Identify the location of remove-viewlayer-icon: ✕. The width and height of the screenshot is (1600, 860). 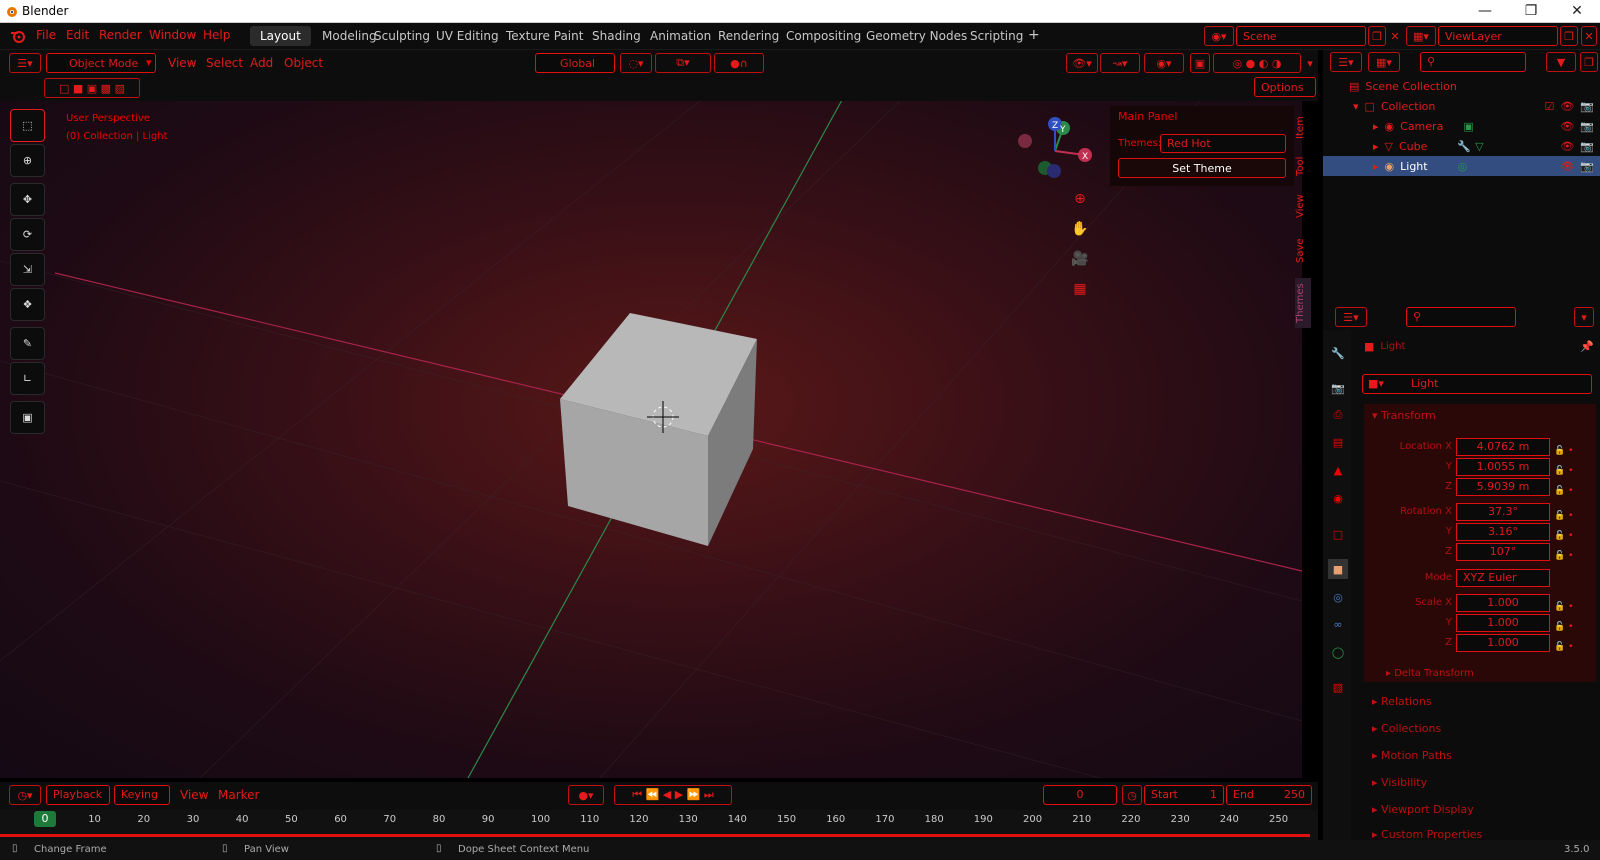
(1589, 36).